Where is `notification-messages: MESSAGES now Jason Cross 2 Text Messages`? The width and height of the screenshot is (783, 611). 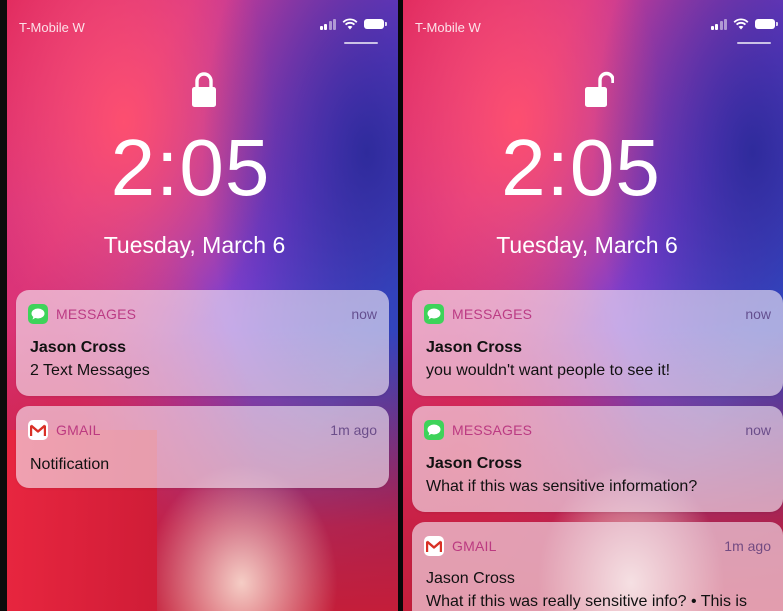
notification-messages: MESSAGES now Jason Cross 2 Text Messages is located at coordinates (202, 343).